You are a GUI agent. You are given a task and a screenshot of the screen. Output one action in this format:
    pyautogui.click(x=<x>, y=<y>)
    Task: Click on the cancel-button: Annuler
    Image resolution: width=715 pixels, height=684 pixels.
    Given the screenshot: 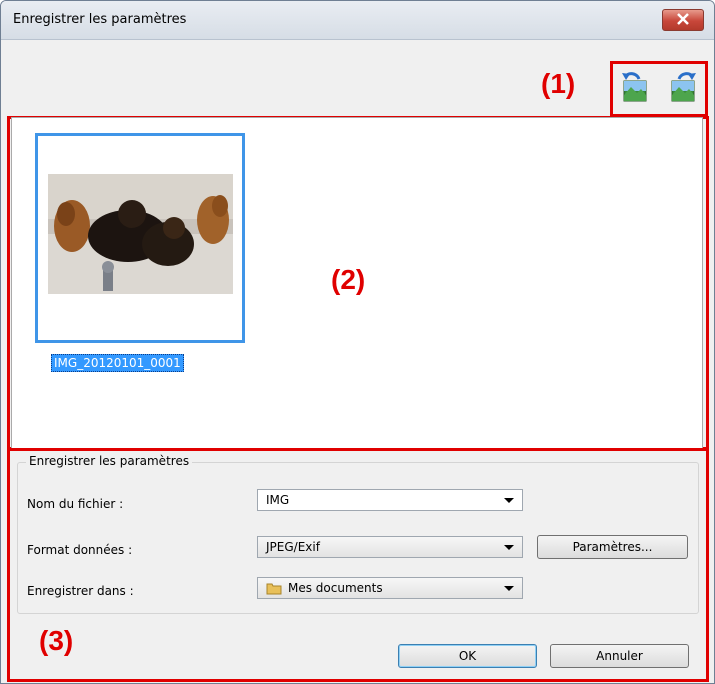 What is the action you would take?
    pyautogui.click(x=619, y=656)
    